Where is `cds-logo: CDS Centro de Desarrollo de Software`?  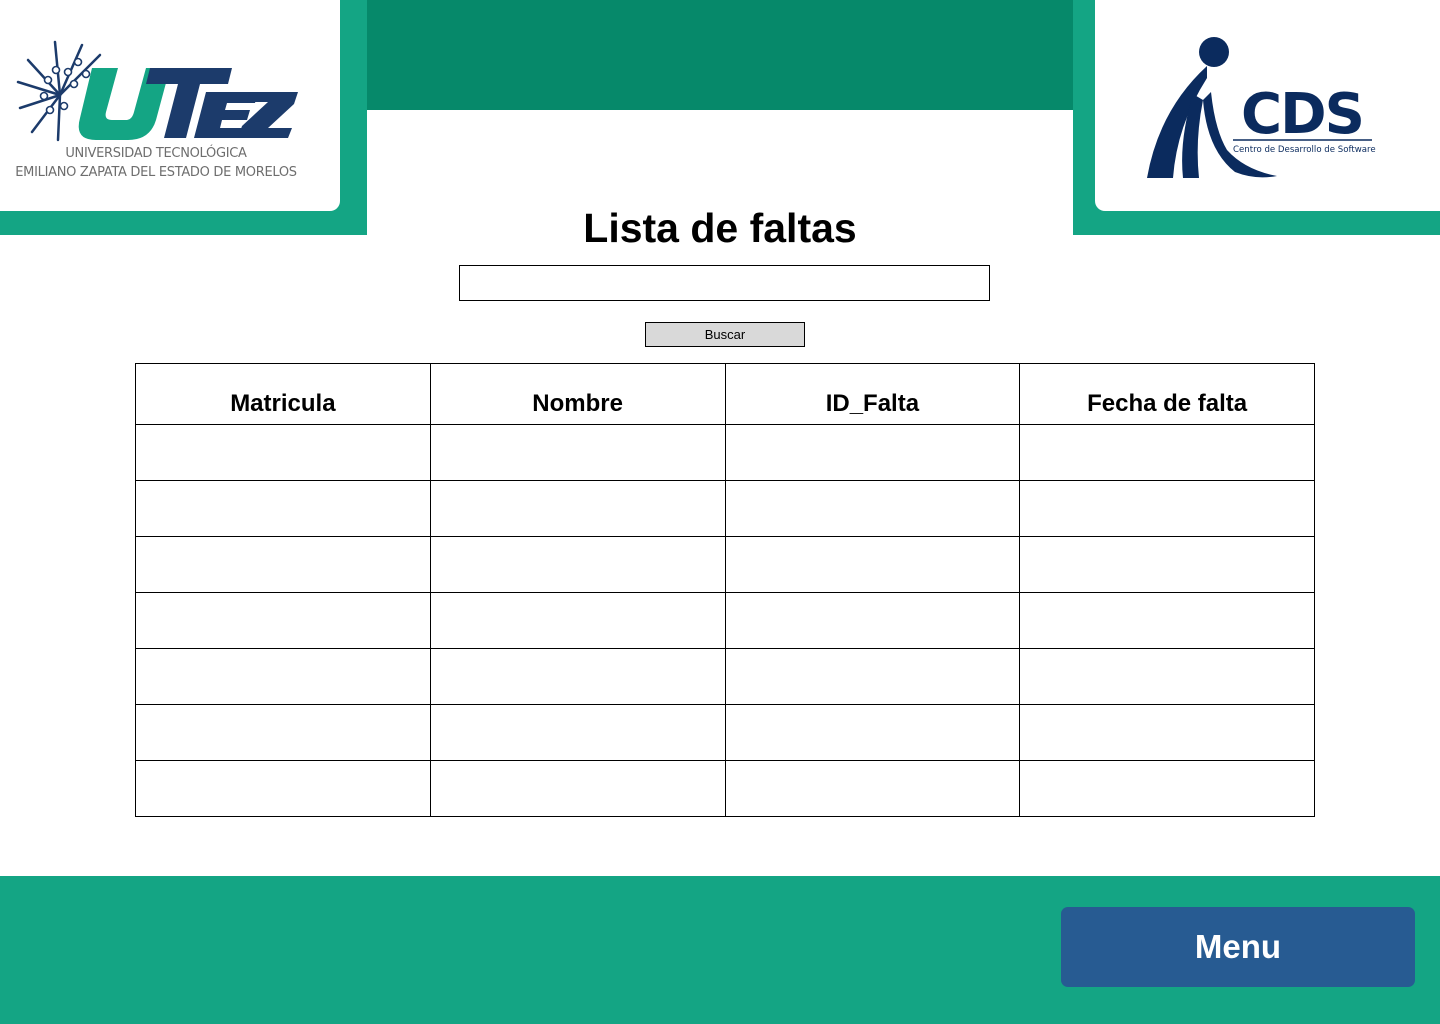 cds-logo: CDS Centro de Desarrollo de Software is located at coordinates (1267, 105).